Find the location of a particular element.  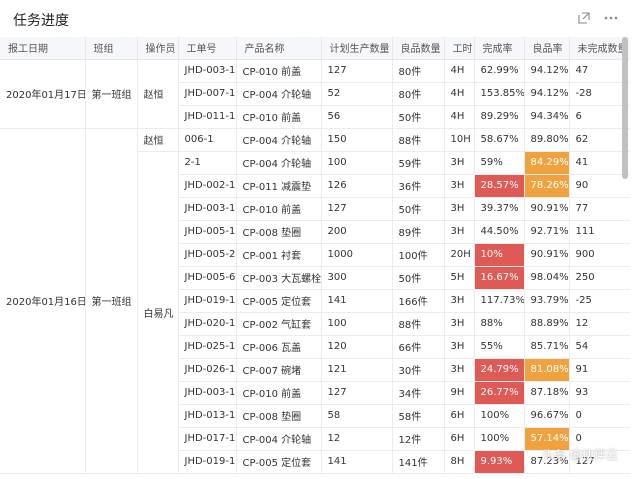

cell-hours: 8H is located at coordinates (459, 462).